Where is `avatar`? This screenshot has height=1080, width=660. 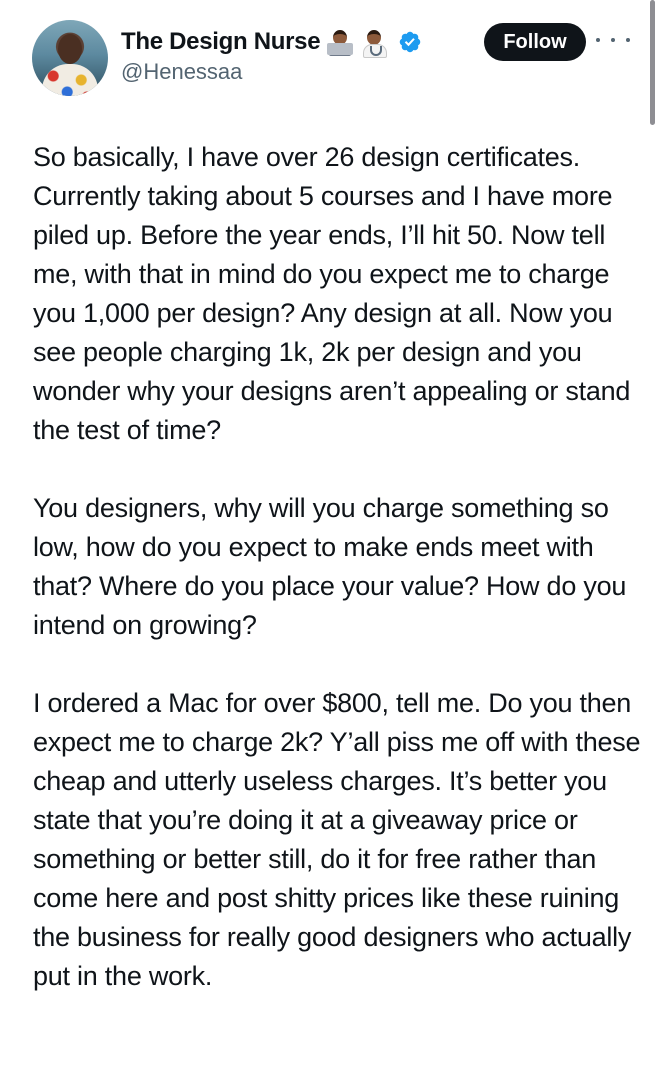 avatar is located at coordinates (70, 58).